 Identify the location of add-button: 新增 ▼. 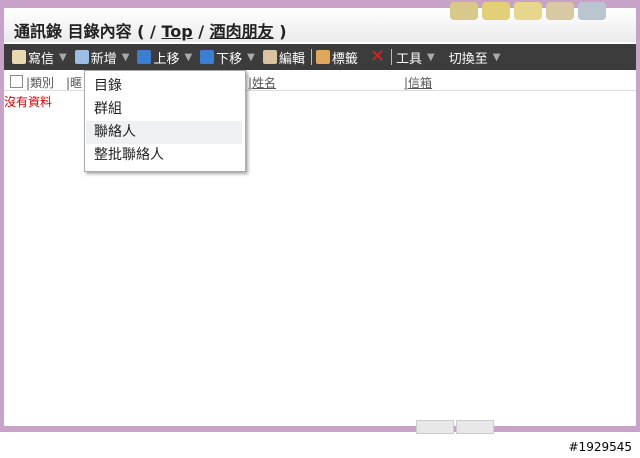
(102, 57).